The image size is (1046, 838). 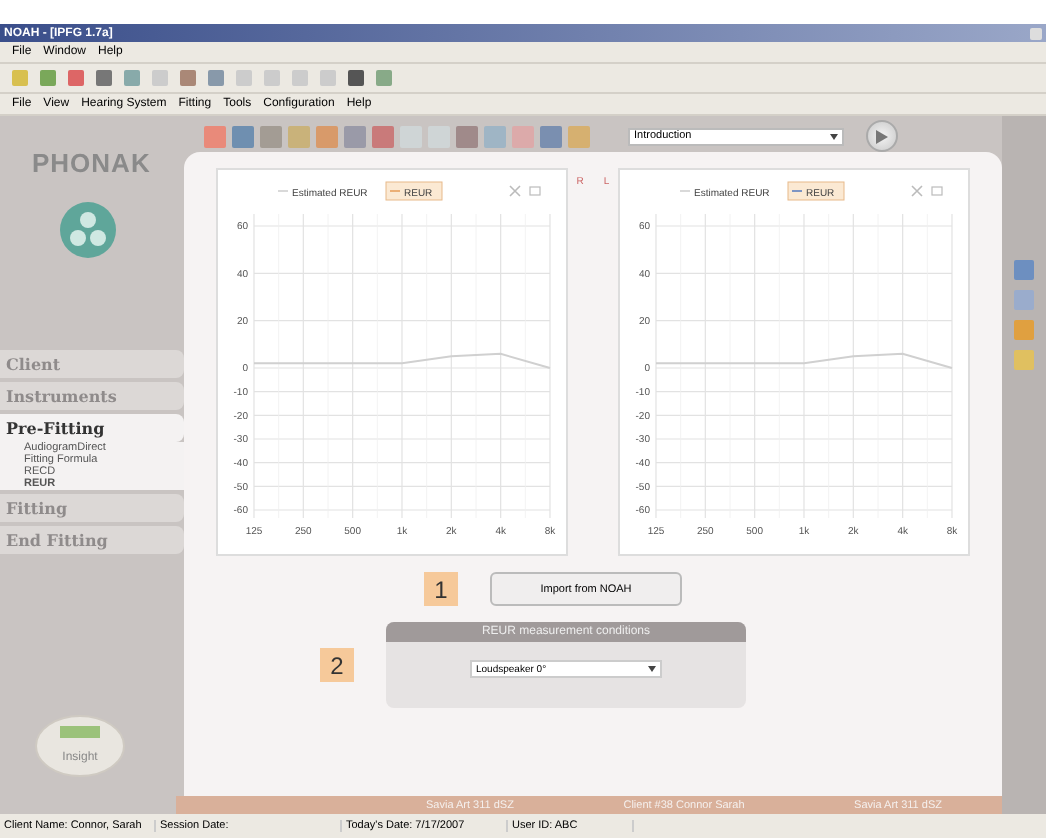 I want to click on play-icon, so click(x=882, y=136).